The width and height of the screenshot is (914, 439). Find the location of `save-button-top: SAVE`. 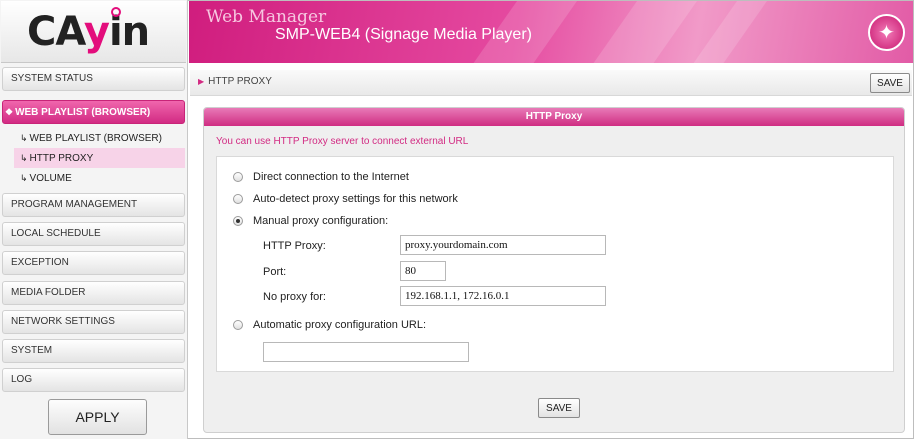

save-button-top: SAVE is located at coordinates (890, 83).